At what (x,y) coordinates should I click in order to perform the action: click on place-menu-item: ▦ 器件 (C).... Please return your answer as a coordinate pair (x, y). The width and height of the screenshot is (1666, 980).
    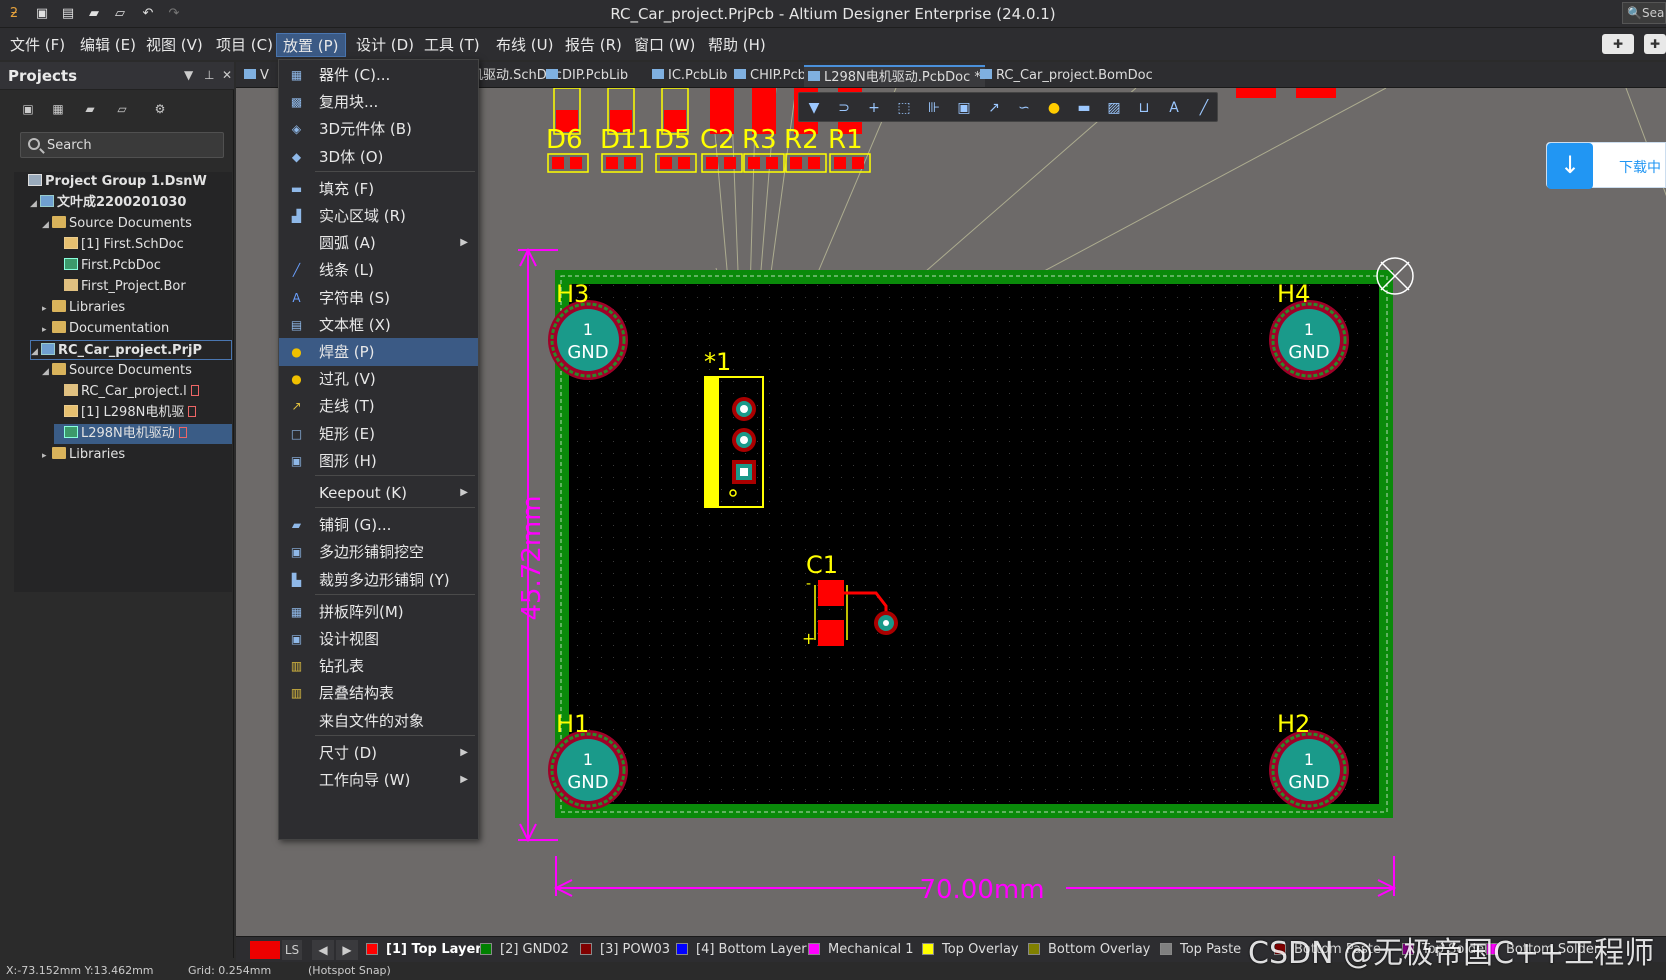
    Looking at the image, I should click on (378, 75).